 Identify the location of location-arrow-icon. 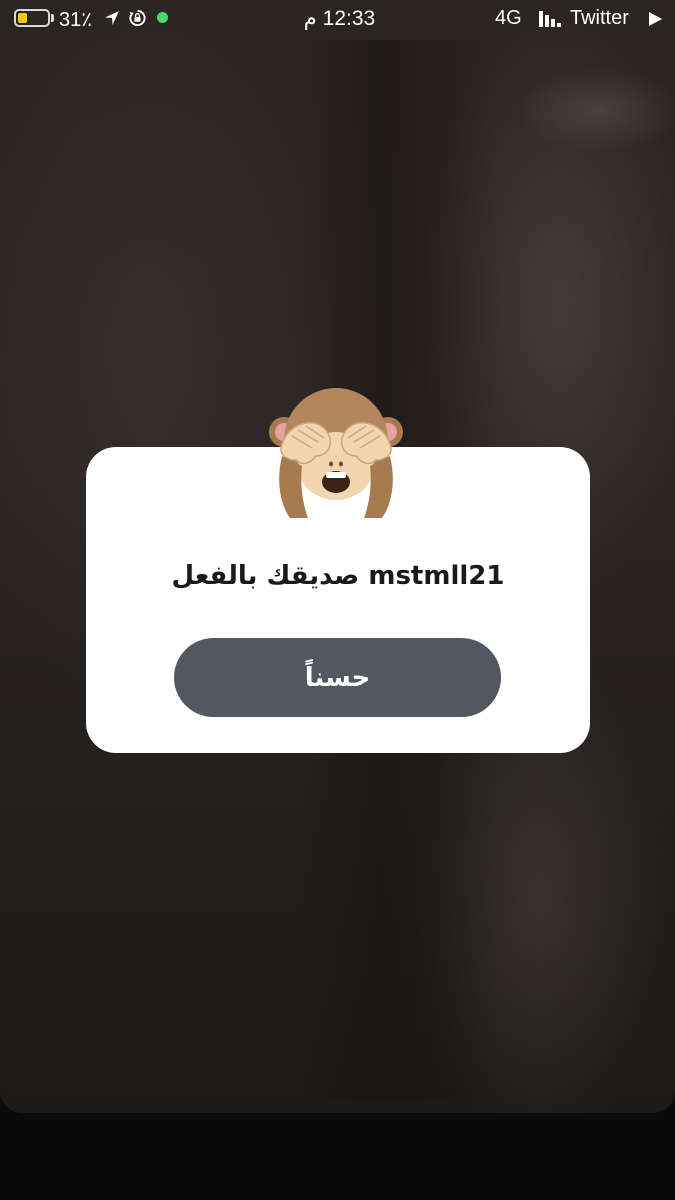
(112, 18).